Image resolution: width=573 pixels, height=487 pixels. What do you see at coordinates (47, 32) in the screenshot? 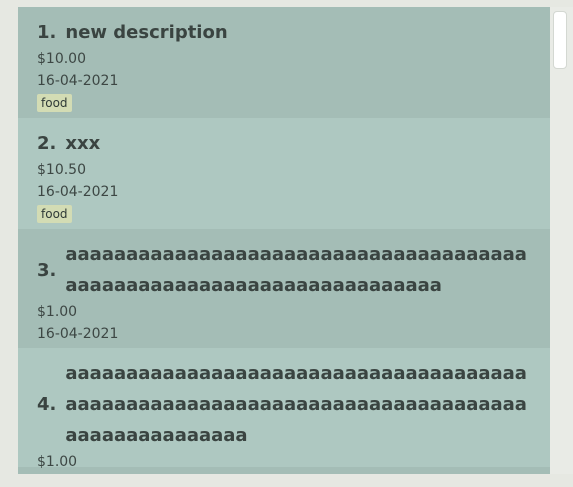
I see `expense-index: 1.` at bounding box center [47, 32].